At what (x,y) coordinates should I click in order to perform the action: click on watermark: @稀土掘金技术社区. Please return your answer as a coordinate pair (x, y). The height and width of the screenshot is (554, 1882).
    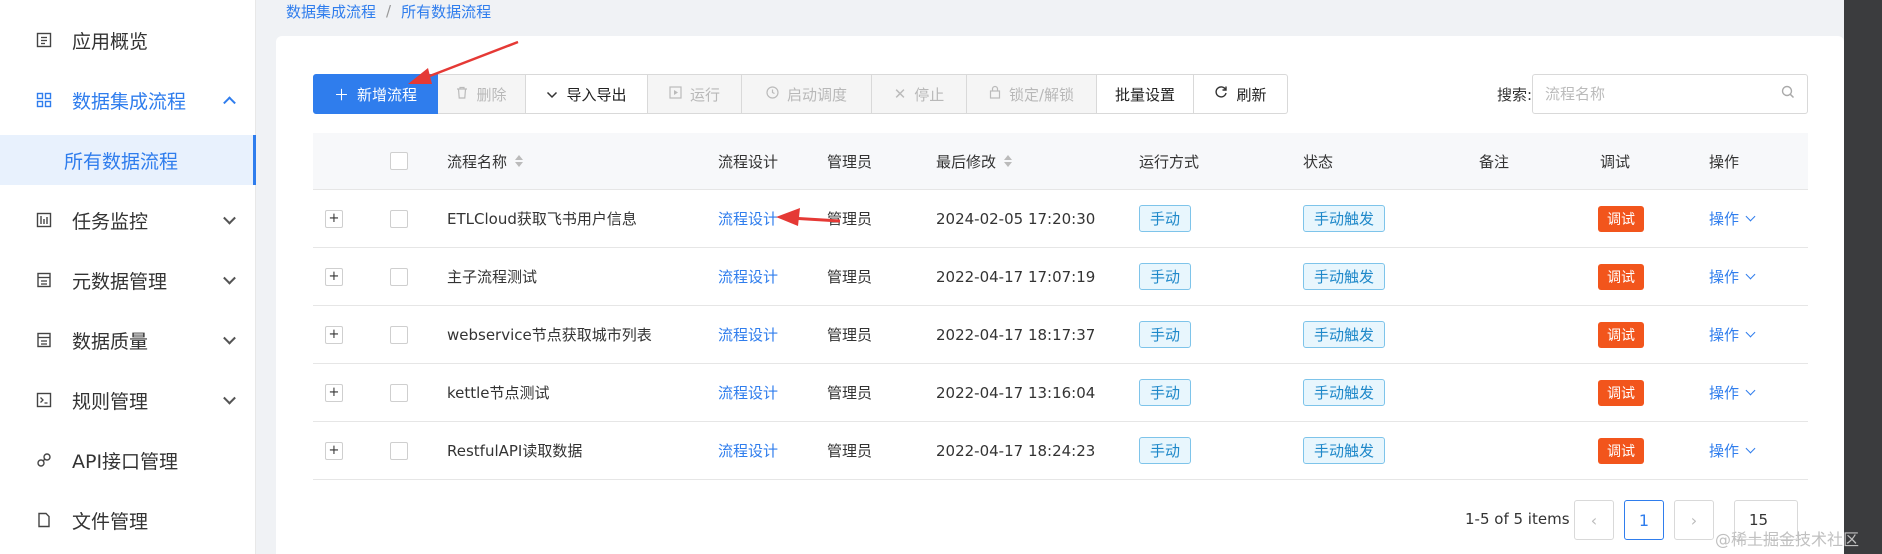
    Looking at the image, I should click on (1787, 539).